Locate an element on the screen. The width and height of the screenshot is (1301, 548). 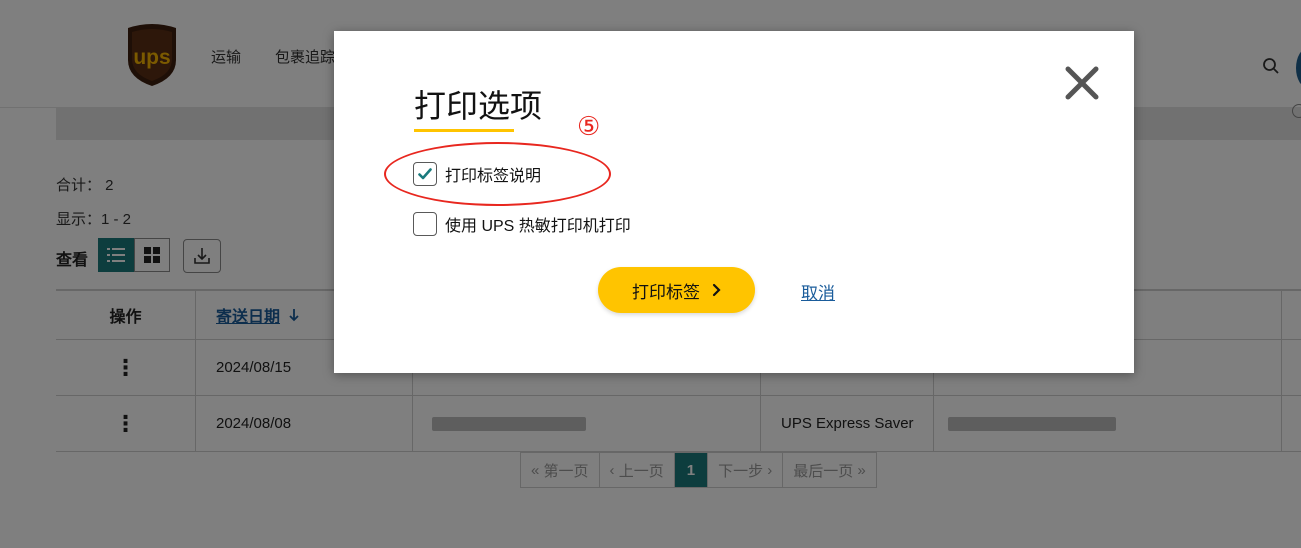
dialog-title: 打印选项 is located at coordinates (478, 106).